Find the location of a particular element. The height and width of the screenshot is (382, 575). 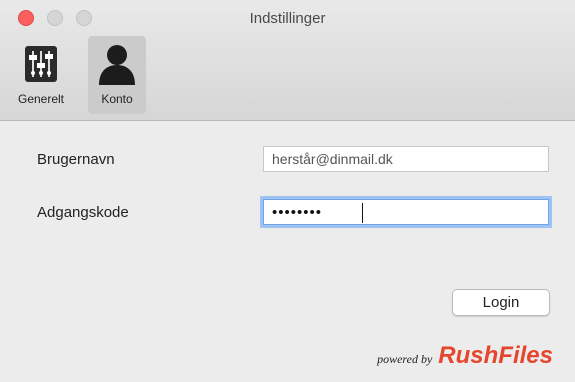

login-button: Login is located at coordinates (501, 302).